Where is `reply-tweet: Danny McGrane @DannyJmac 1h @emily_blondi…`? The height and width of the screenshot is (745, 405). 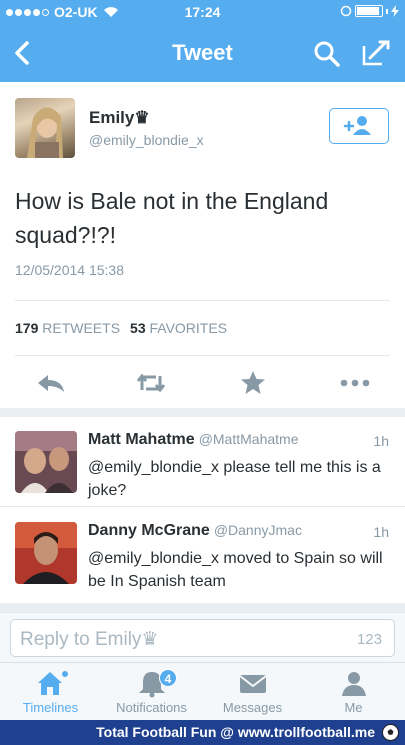
reply-tweet: Danny McGrane @DannyJmac 1h @emily_blondi… is located at coordinates (202, 552).